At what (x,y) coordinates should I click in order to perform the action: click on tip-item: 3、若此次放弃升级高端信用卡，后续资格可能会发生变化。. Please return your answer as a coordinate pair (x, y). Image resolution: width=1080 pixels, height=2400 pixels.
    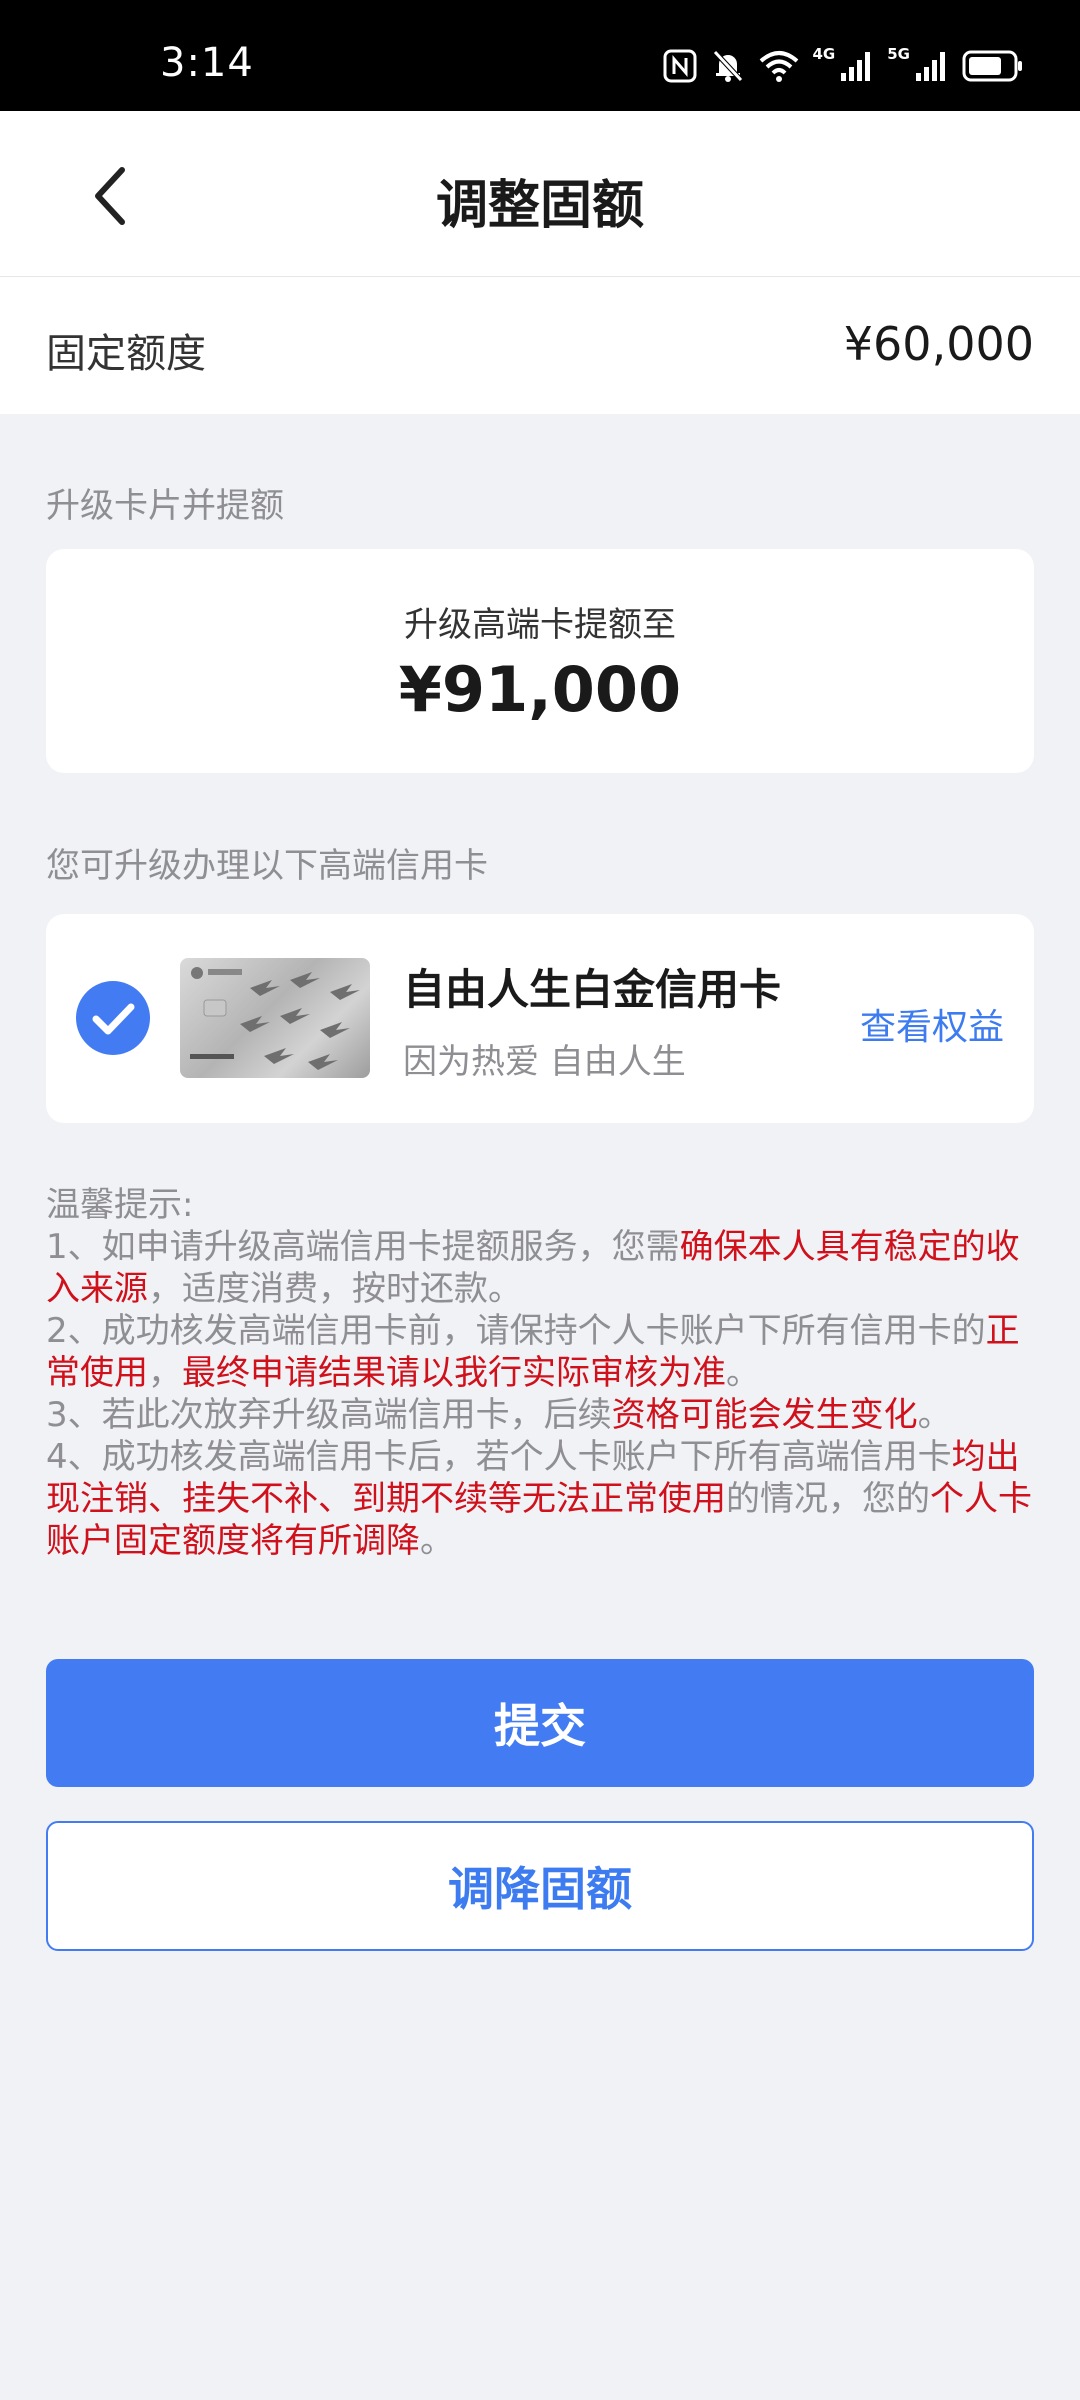
    Looking at the image, I should click on (499, 1415).